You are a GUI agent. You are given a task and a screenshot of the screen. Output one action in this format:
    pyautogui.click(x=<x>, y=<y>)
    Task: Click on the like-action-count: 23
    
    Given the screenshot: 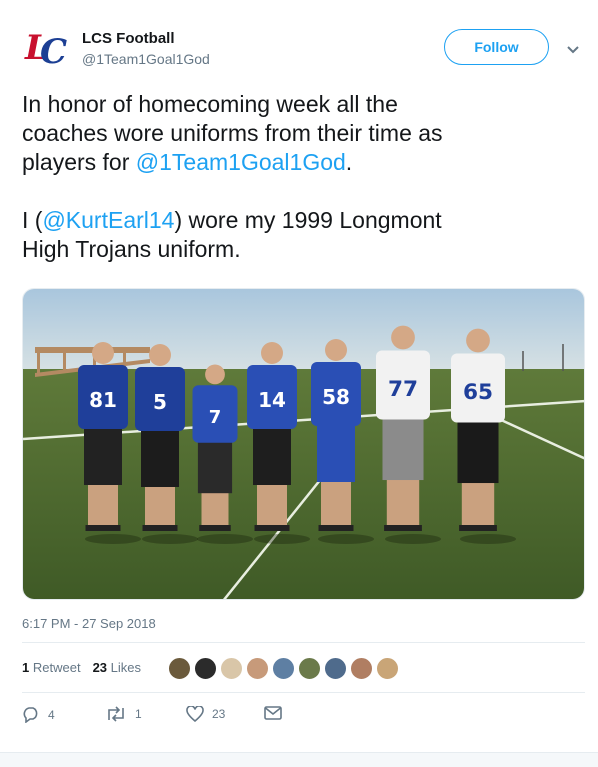 What is the action you would take?
    pyautogui.click(x=219, y=714)
    